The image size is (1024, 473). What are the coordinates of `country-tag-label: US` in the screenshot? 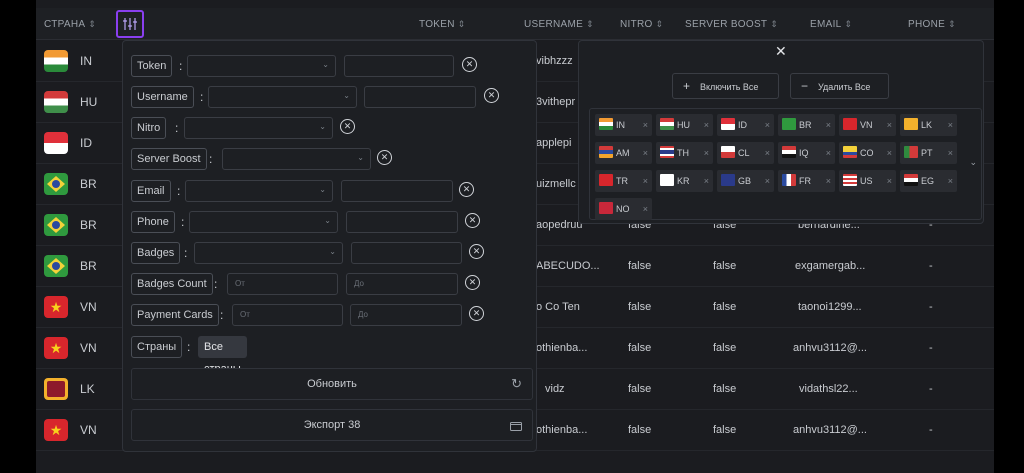 It's located at (866, 181).